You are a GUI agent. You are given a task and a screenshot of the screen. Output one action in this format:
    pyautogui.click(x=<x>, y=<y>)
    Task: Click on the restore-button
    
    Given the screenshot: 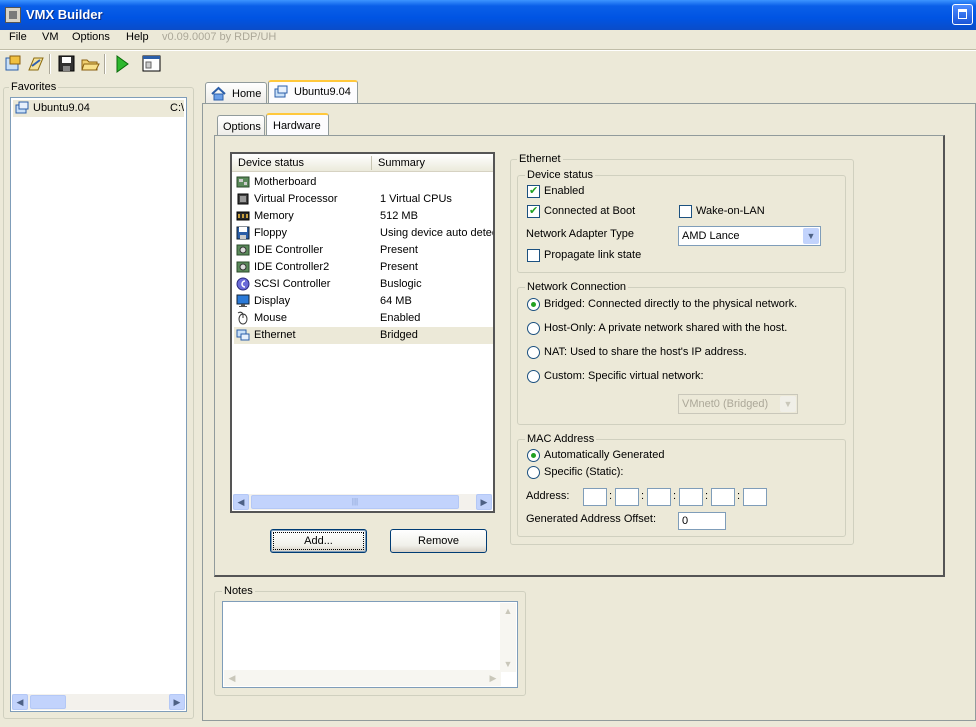 What is the action you would take?
    pyautogui.click(x=962, y=14)
    